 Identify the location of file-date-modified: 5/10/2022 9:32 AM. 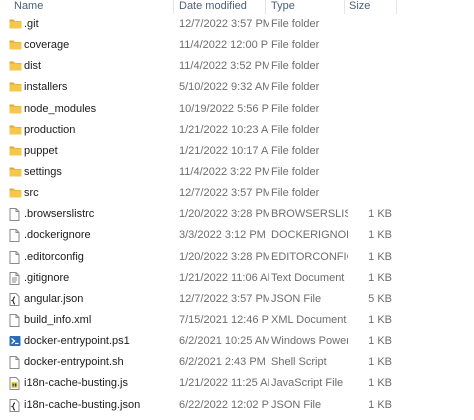
(224, 87).